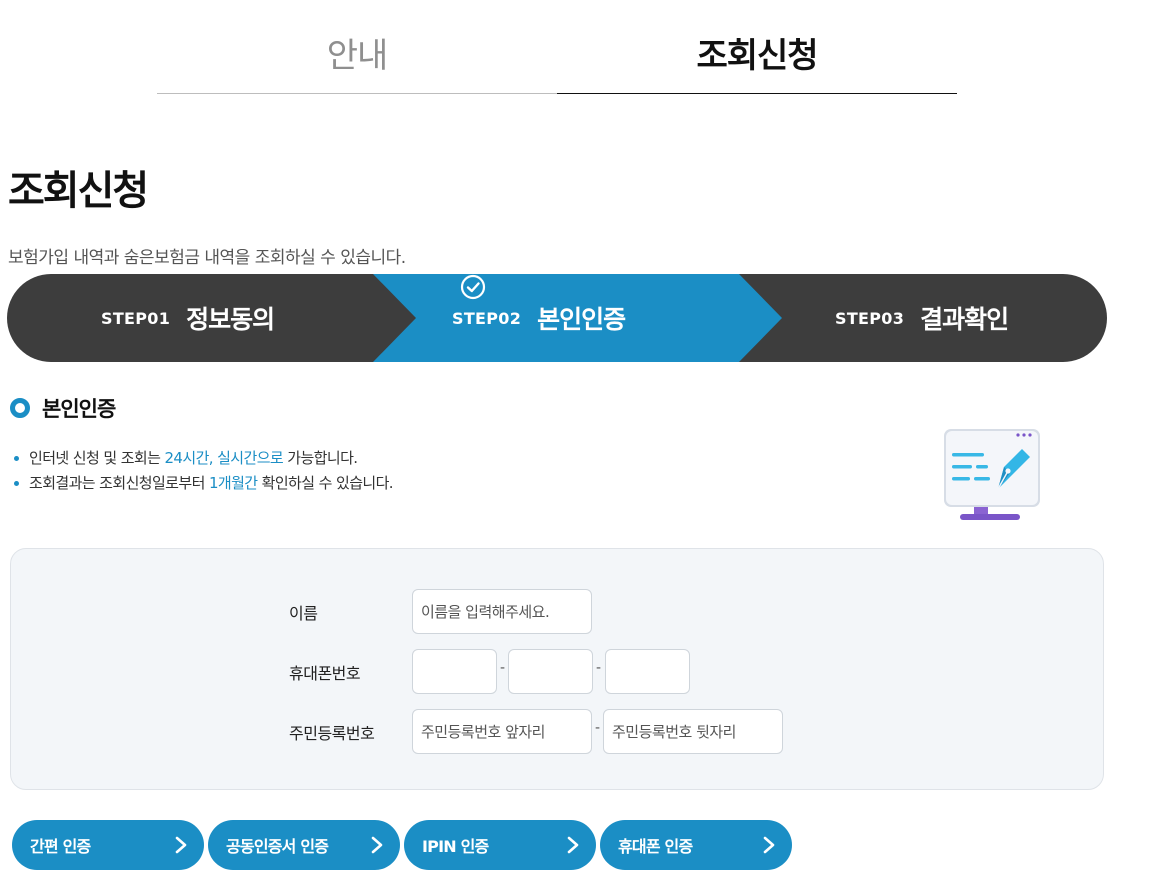  I want to click on rrn-label: 주민등록번호, so click(332, 733).